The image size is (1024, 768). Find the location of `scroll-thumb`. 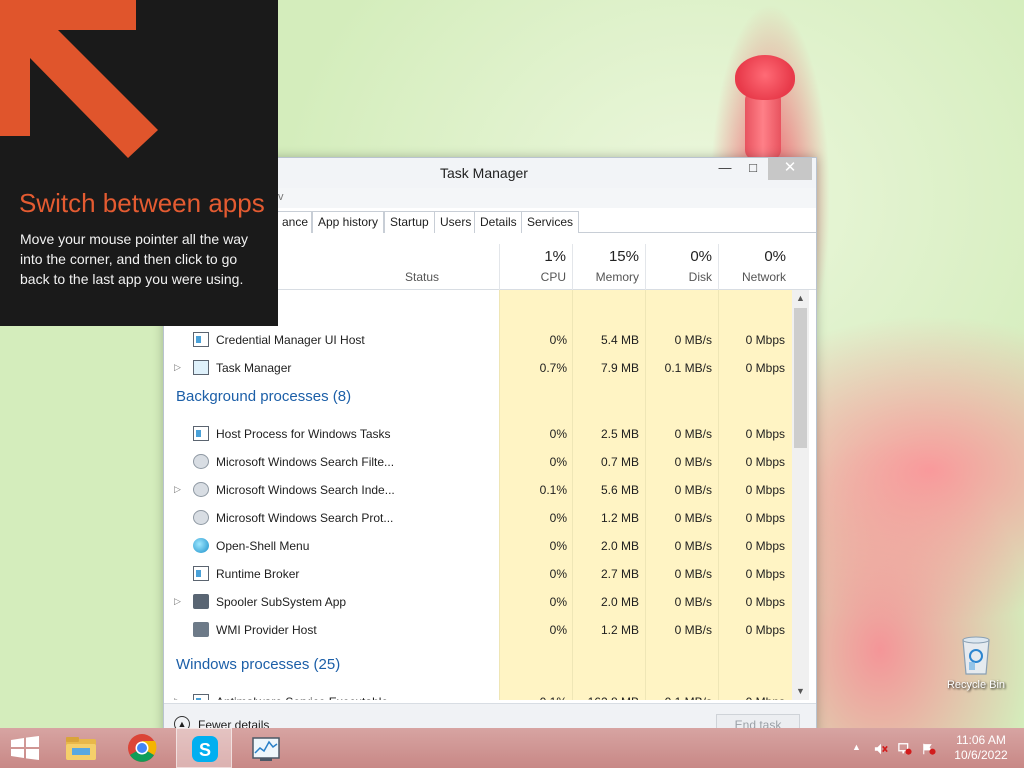

scroll-thumb is located at coordinates (800, 378).